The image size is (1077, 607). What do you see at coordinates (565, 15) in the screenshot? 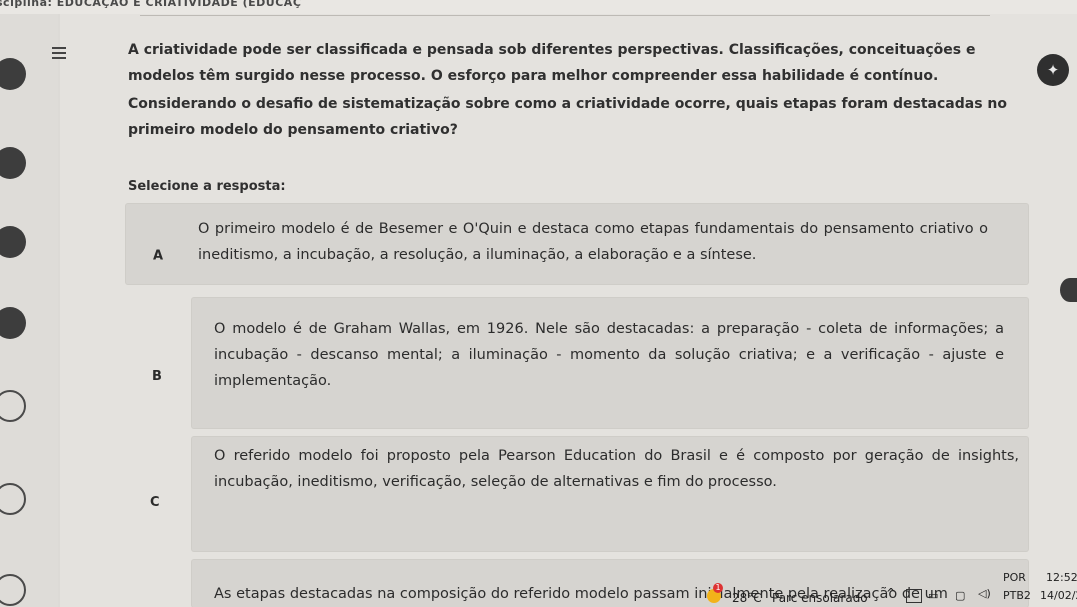
I see `header-divider` at bounding box center [565, 15].